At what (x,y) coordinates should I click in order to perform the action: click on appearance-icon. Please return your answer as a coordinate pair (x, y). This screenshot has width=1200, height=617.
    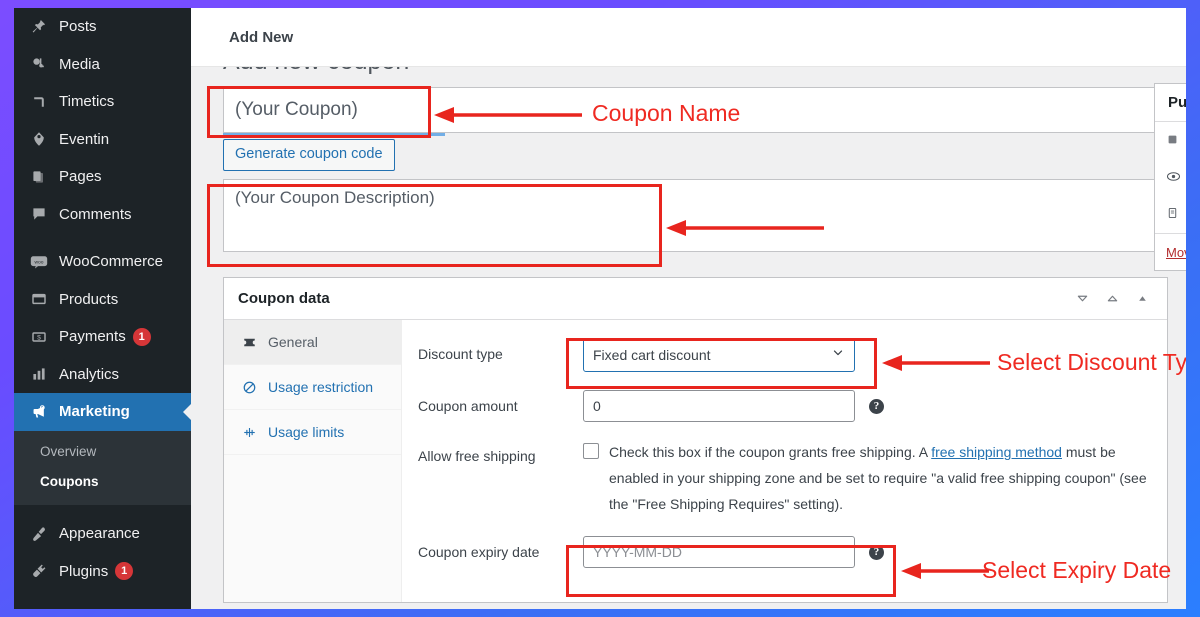
    Looking at the image, I should click on (39, 534).